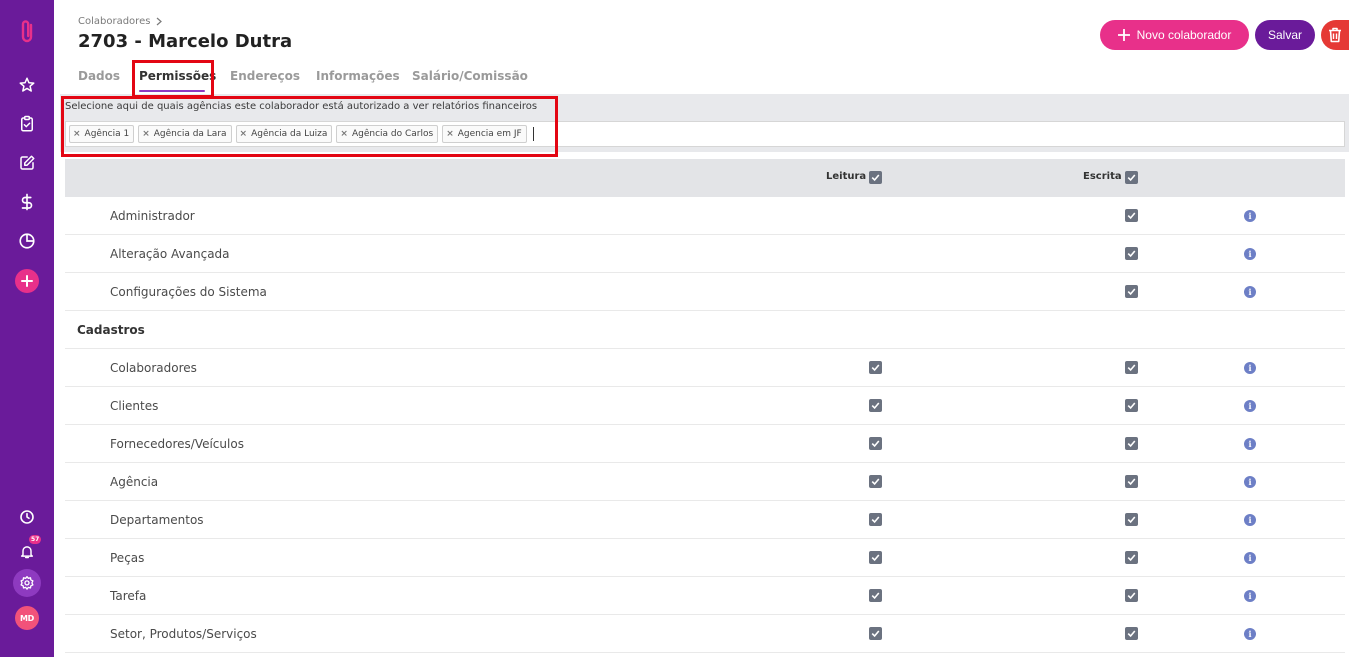 Image resolution: width=1349 pixels, height=657 pixels. What do you see at coordinates (358, 76) in the screenshot?
I see `tab-informacoes: Informações` at bounding box center [358, 76].